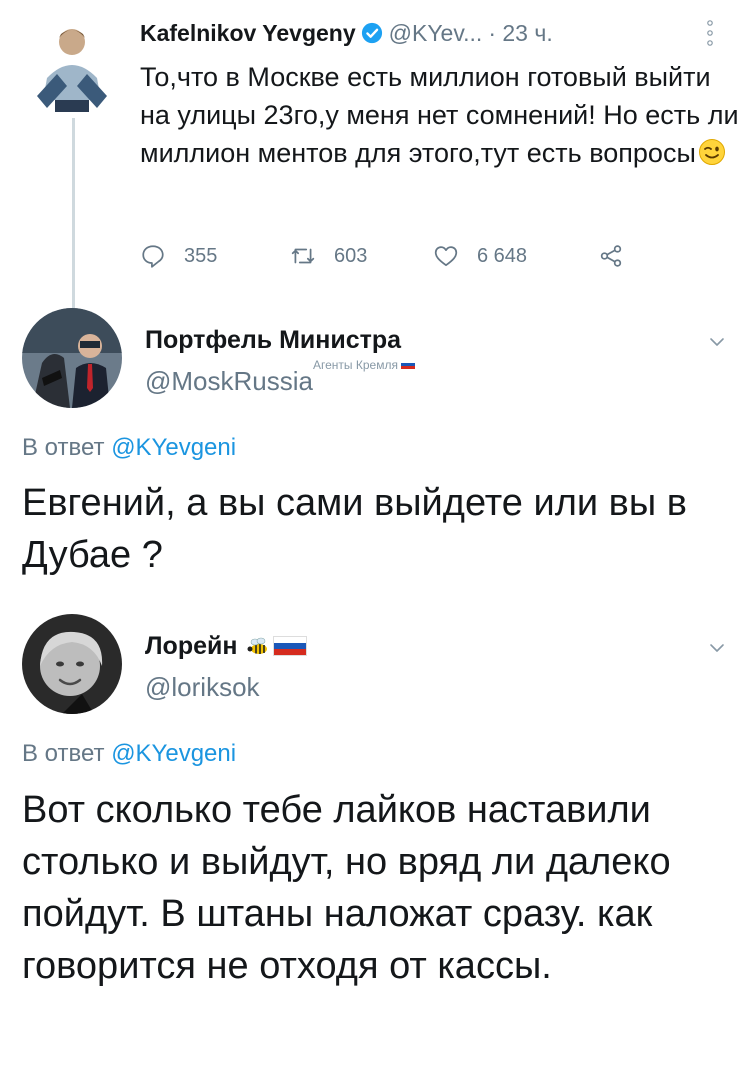 Image resolution: width=754 pixels, height=1080 pixels. What do you see at coordinates (351, 255) in the screenshot?
I see `retweet-count: 603` at bounding box center [351, 255].